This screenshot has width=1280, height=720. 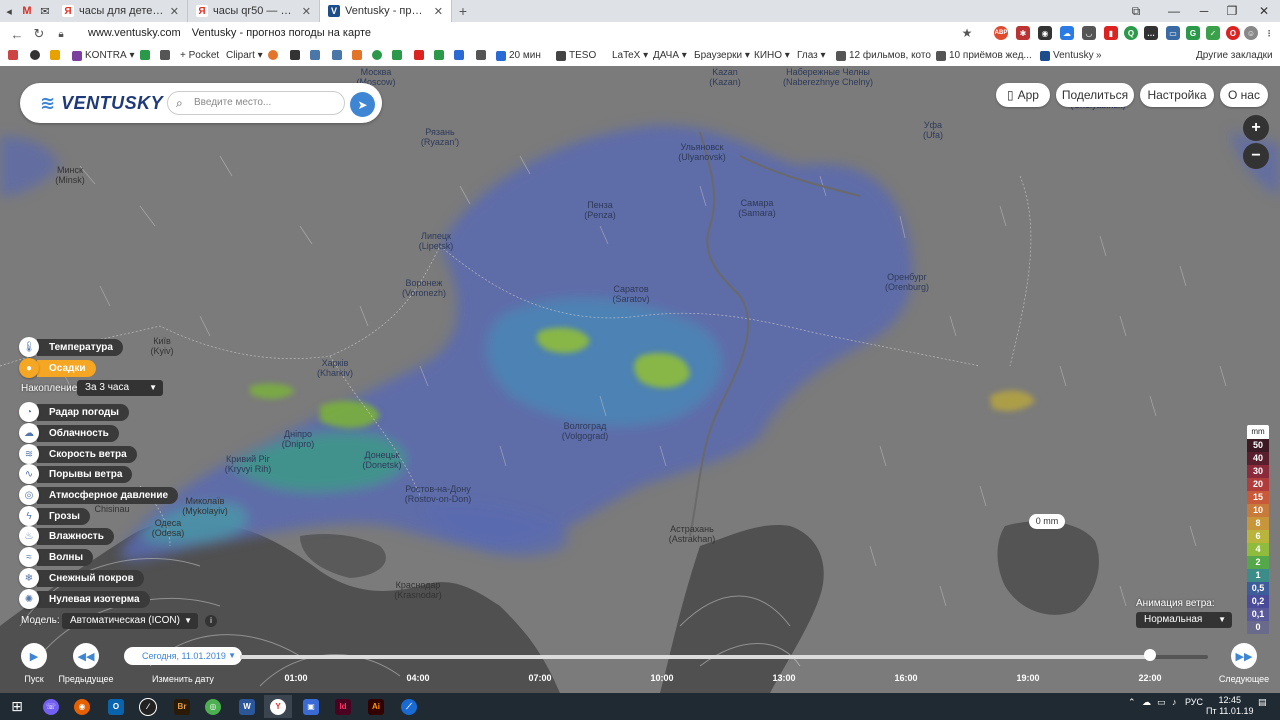 I want to click on extension-bookmark-icon: ▮, so click(x=1111, y=33).